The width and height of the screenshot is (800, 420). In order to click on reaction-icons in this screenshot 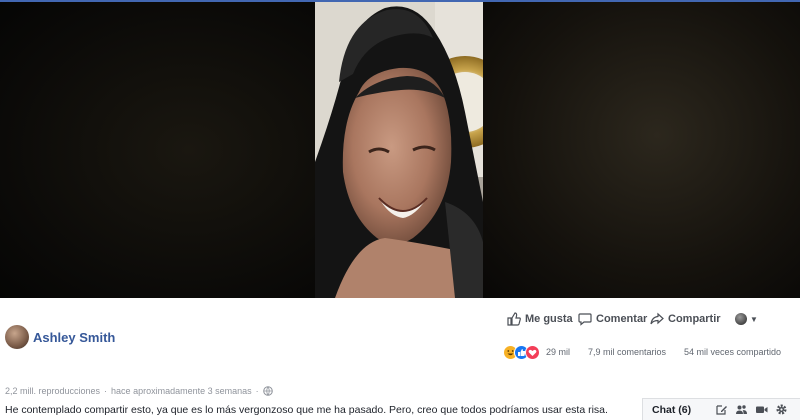, I will do `click(523, 353)`.